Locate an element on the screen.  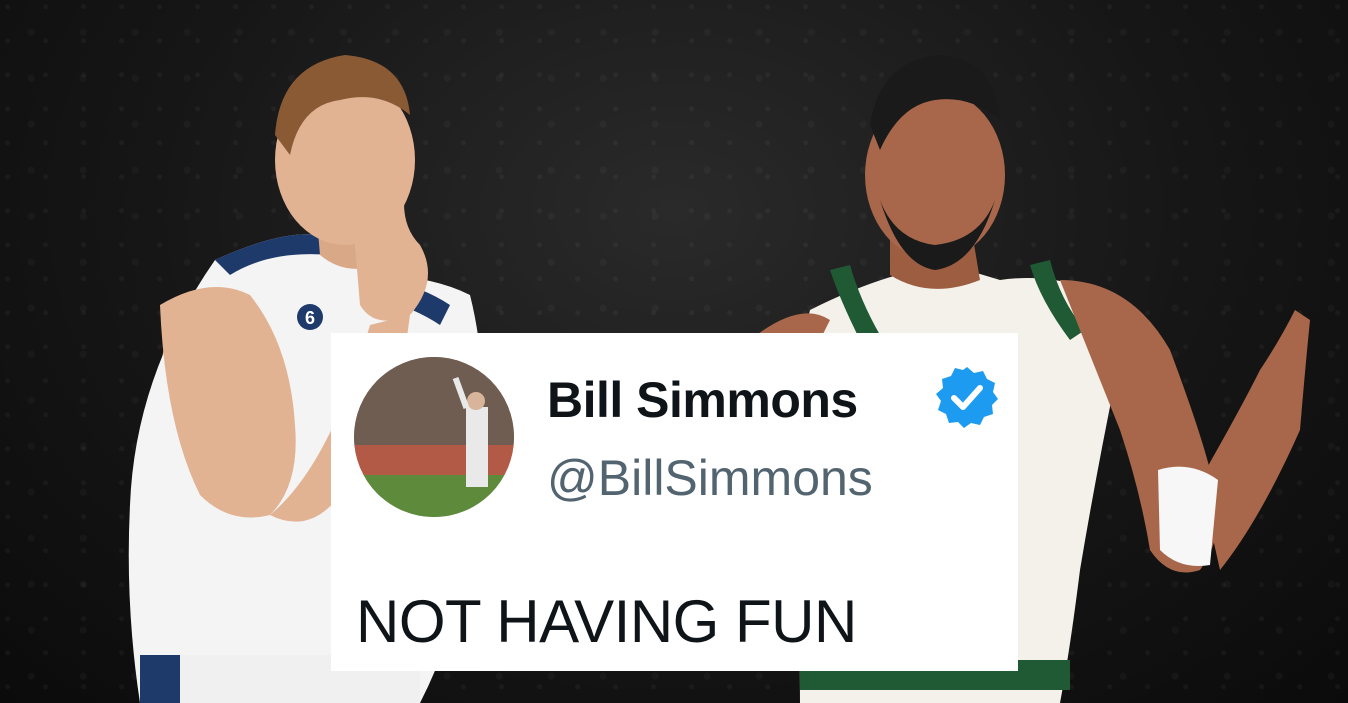
jersey-number: 6 is located at coordinates (310, 318).